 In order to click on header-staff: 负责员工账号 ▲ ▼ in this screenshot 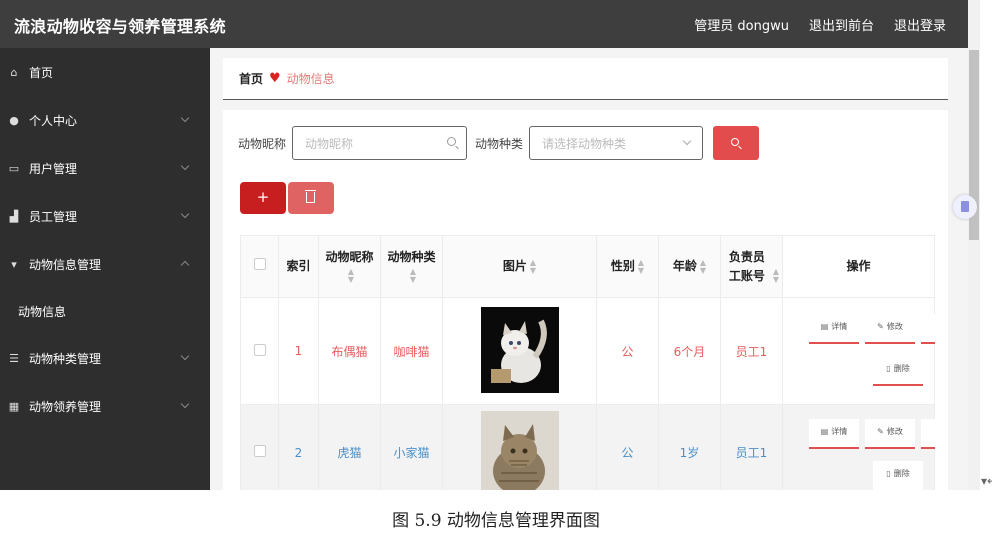, I will do `click(751, 266)`.